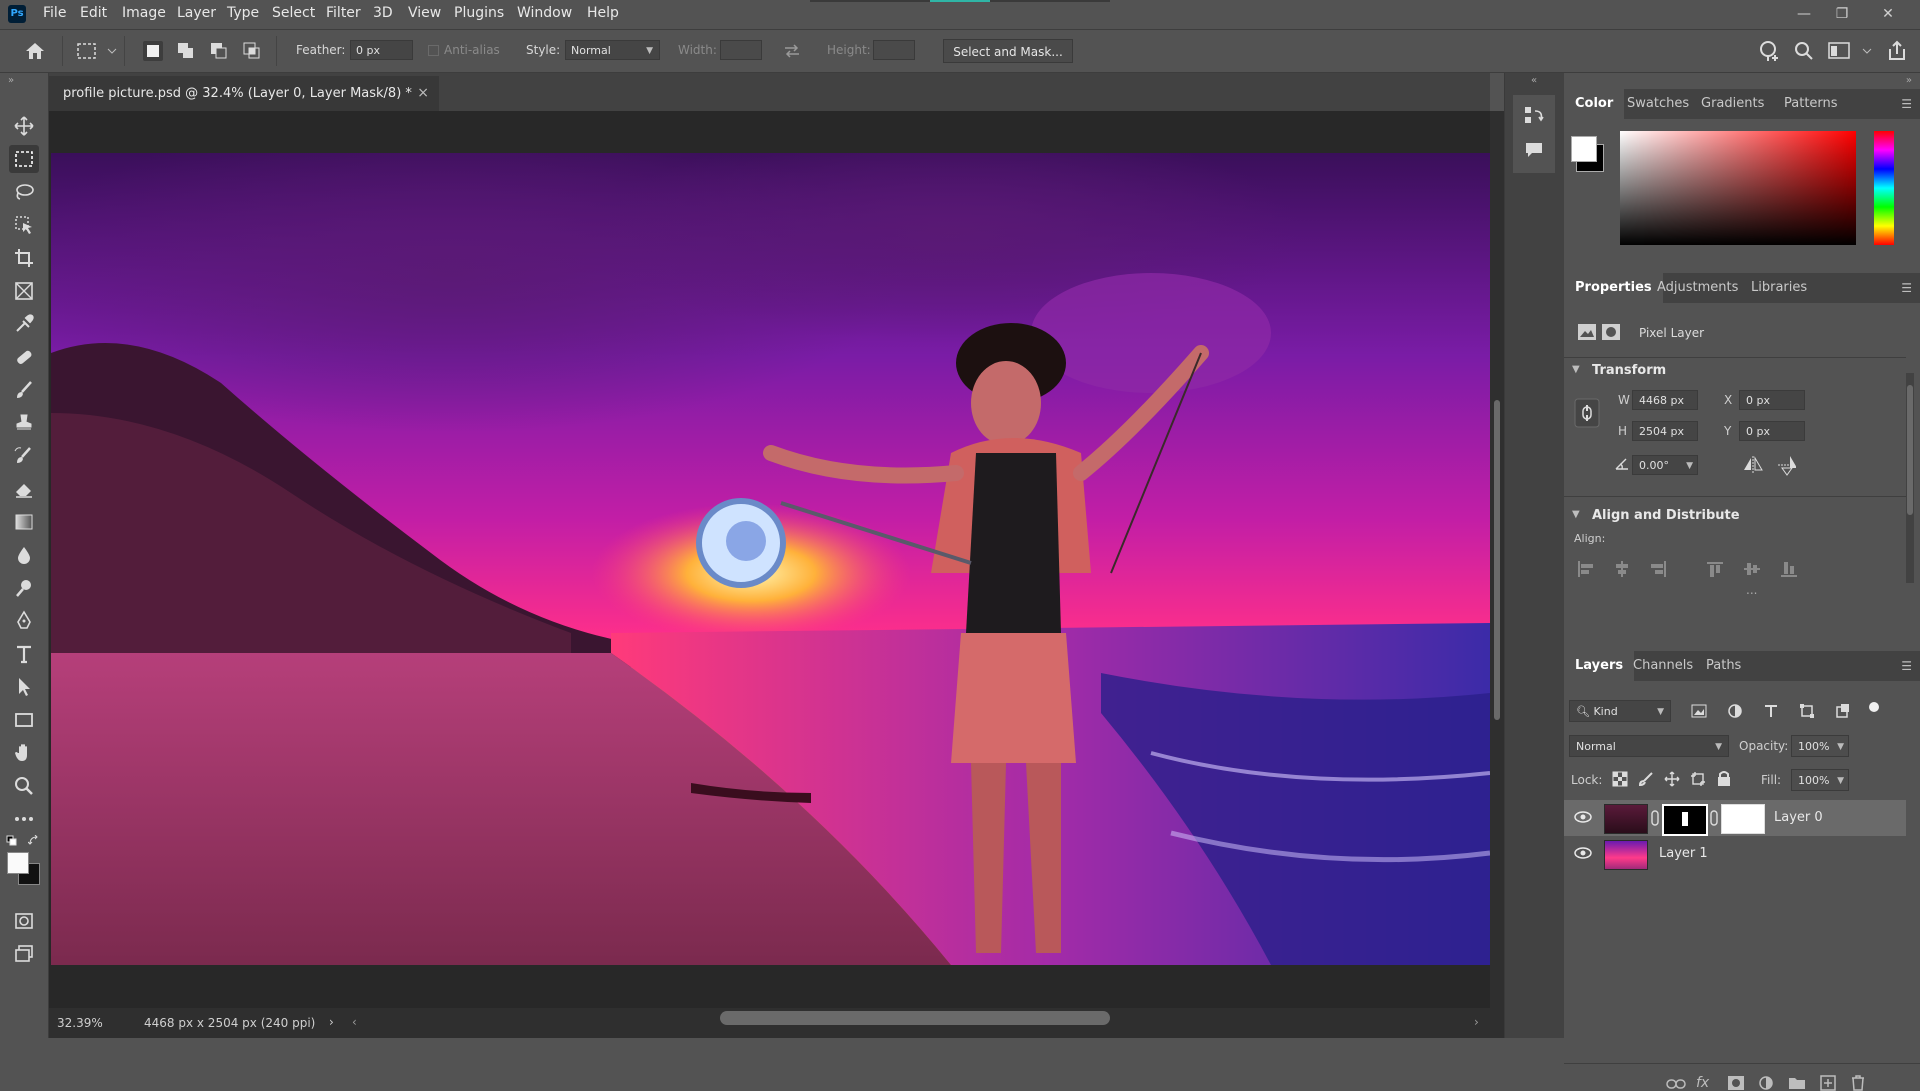 The width and height of the screenshot is (1920, 1091). Describe the element at coordinates (24, 126) in the screenshot. I see `move-tool` at that location.